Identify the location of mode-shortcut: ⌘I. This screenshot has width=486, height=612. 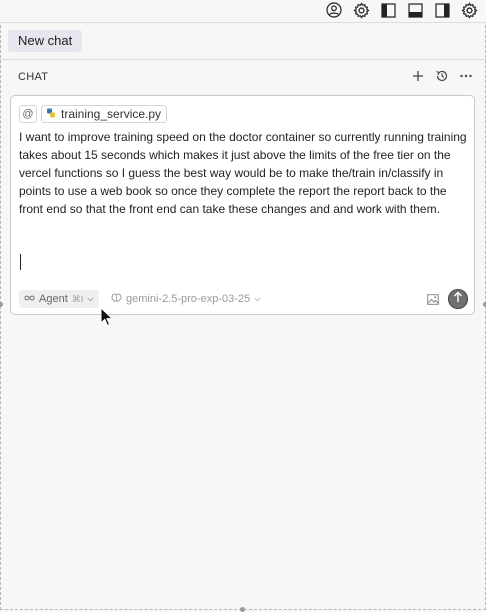
(77, 298).